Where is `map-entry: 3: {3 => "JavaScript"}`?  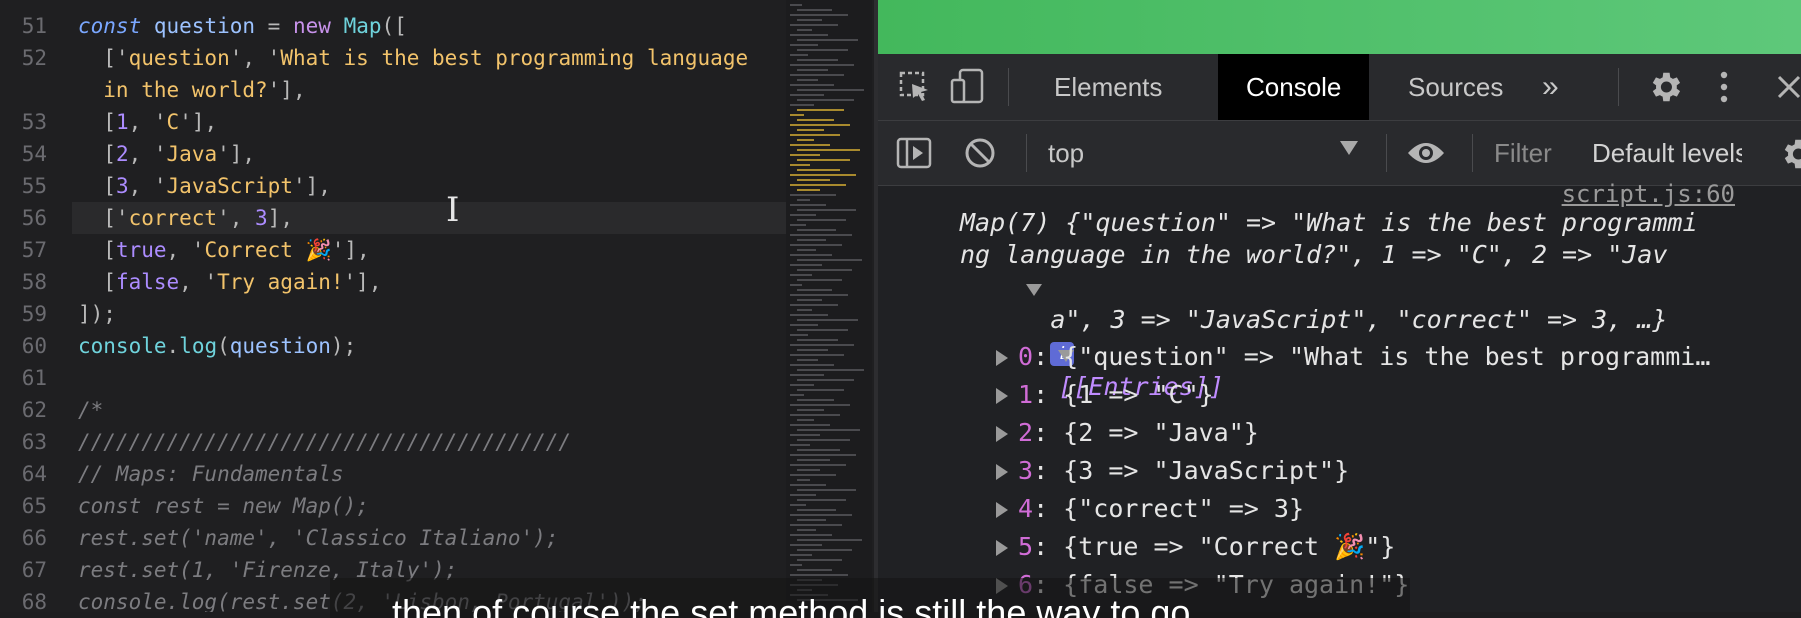
map-entry: 3: {3 => "JavaScript"} is located at coordinates (1172, 470).